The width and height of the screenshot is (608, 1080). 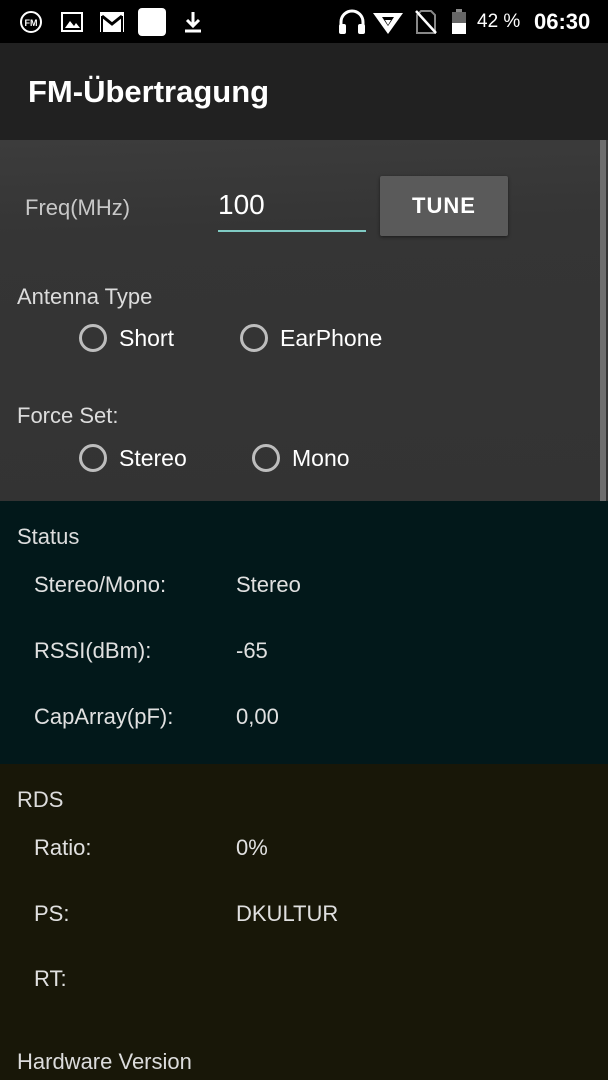 I want to click on blank-app-icon, so click(x=152, y=21).